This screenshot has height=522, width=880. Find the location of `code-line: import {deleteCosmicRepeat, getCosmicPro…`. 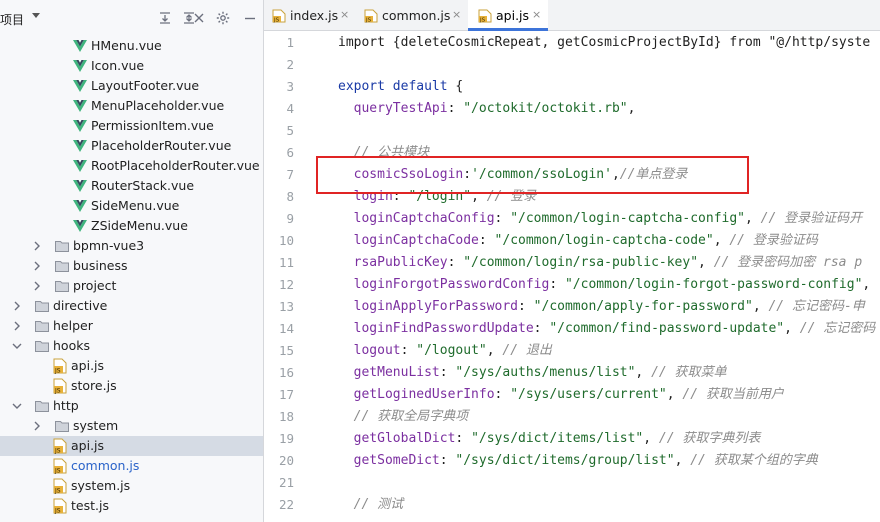

code-line: import {deleteCosmicRepeat, getCosmicPro… is located at coordinates (604, 43).